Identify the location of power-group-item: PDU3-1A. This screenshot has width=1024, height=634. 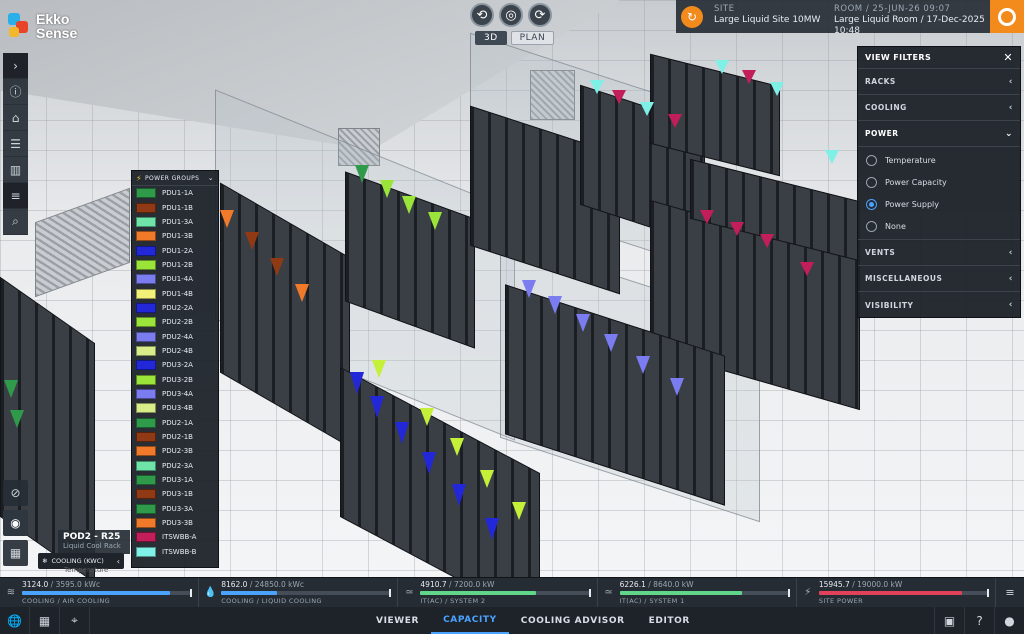
(175, 480).